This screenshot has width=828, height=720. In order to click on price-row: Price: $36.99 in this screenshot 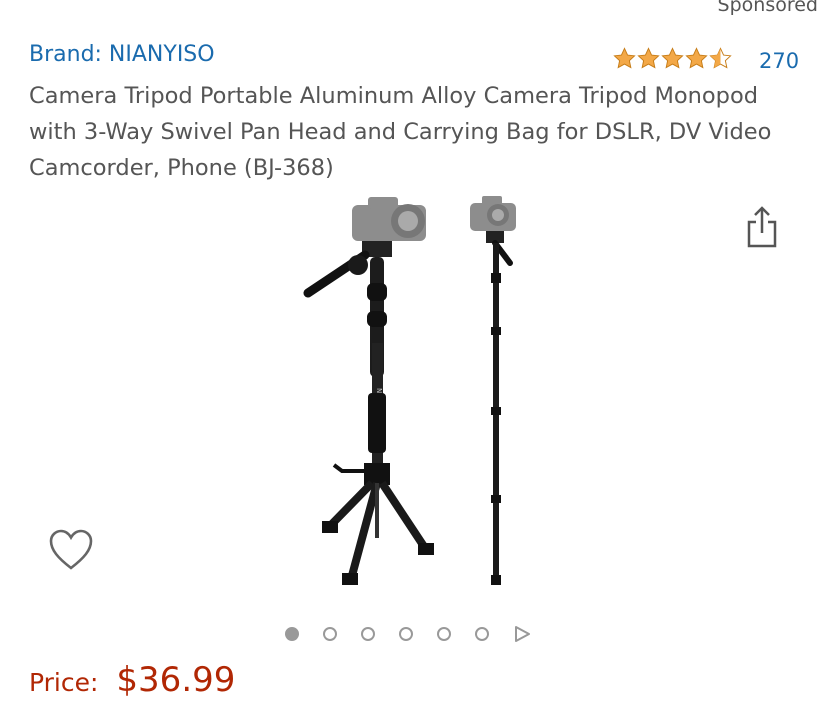, I will do `click(132, 680)`.